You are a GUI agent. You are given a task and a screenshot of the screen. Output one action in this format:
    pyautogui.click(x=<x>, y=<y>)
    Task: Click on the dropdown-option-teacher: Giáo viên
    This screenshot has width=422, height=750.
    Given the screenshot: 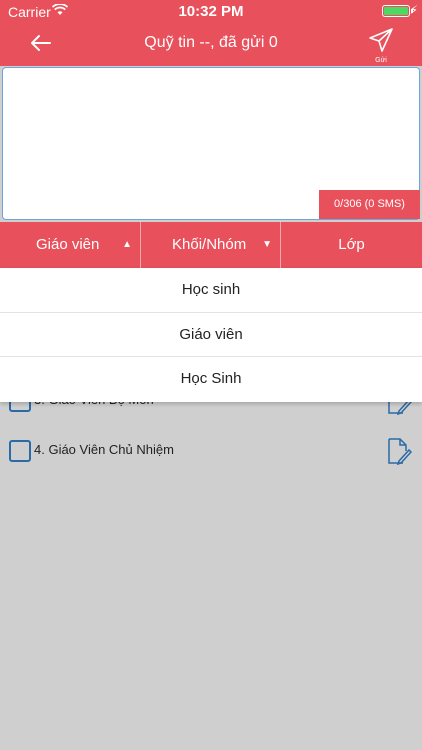 What is the action you would take?
    pyautogui.click(x=211, y=335)
    